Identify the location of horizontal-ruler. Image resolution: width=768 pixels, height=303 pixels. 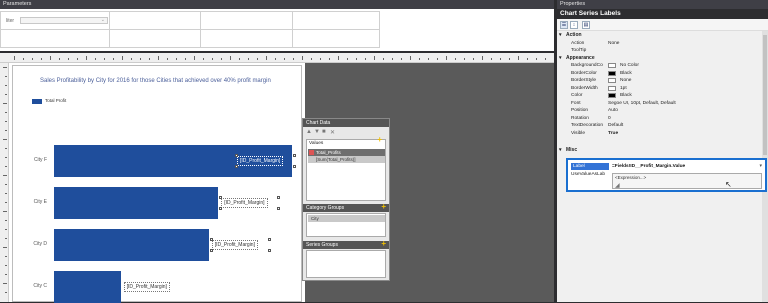
(277, 58).